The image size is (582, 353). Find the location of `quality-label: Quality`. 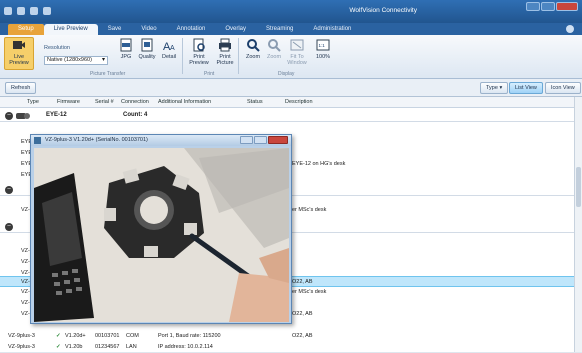

quality-label: Quality is located at coordinates (147, 57).